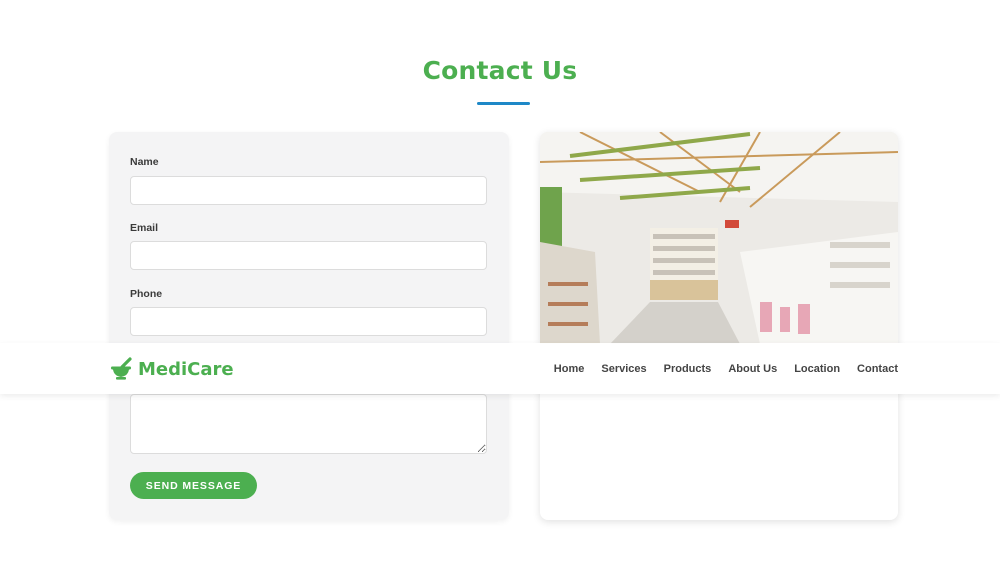  Describe the element at coordinates (308, 255) in the screenshot. I see `email-input` at that location.